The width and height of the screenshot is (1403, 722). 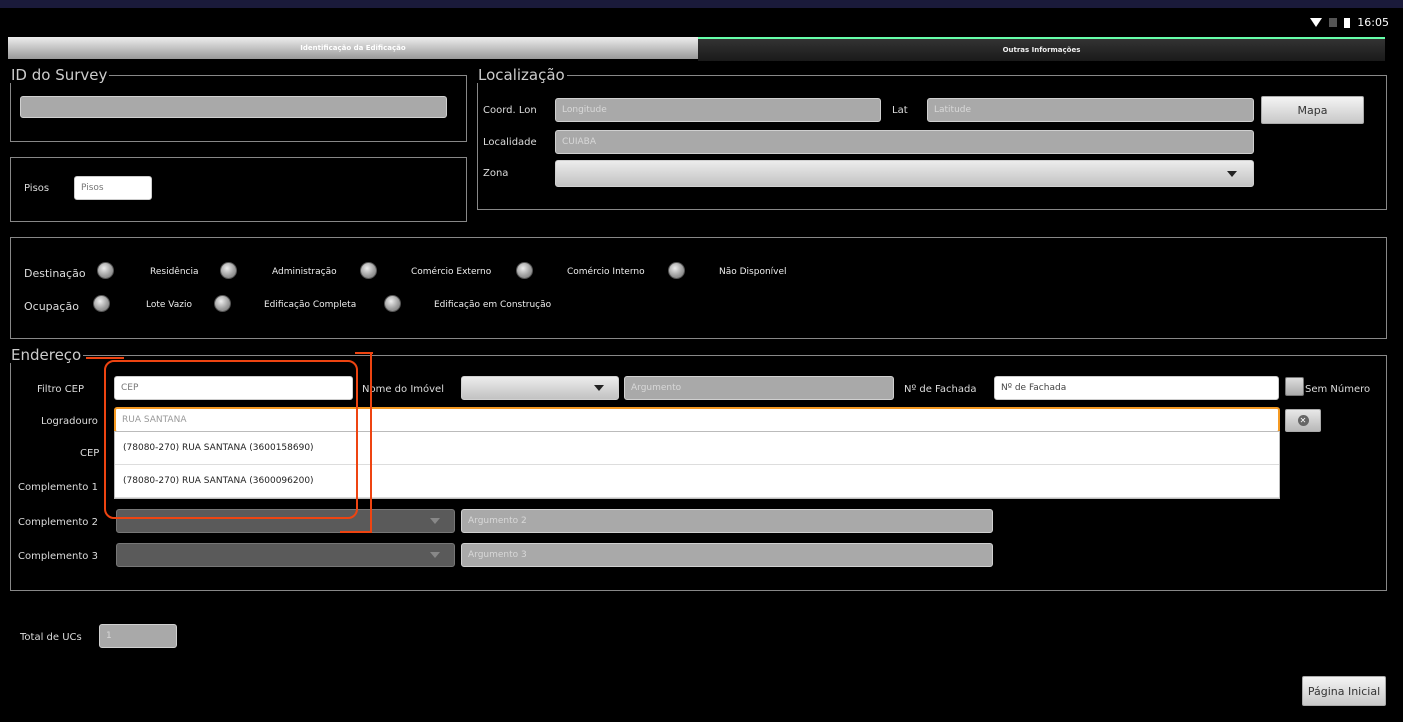 What do you see at coordinates (676, 270) in the screenshot?
I see `radio-comercio-interno` at bounding box center [676, 270].